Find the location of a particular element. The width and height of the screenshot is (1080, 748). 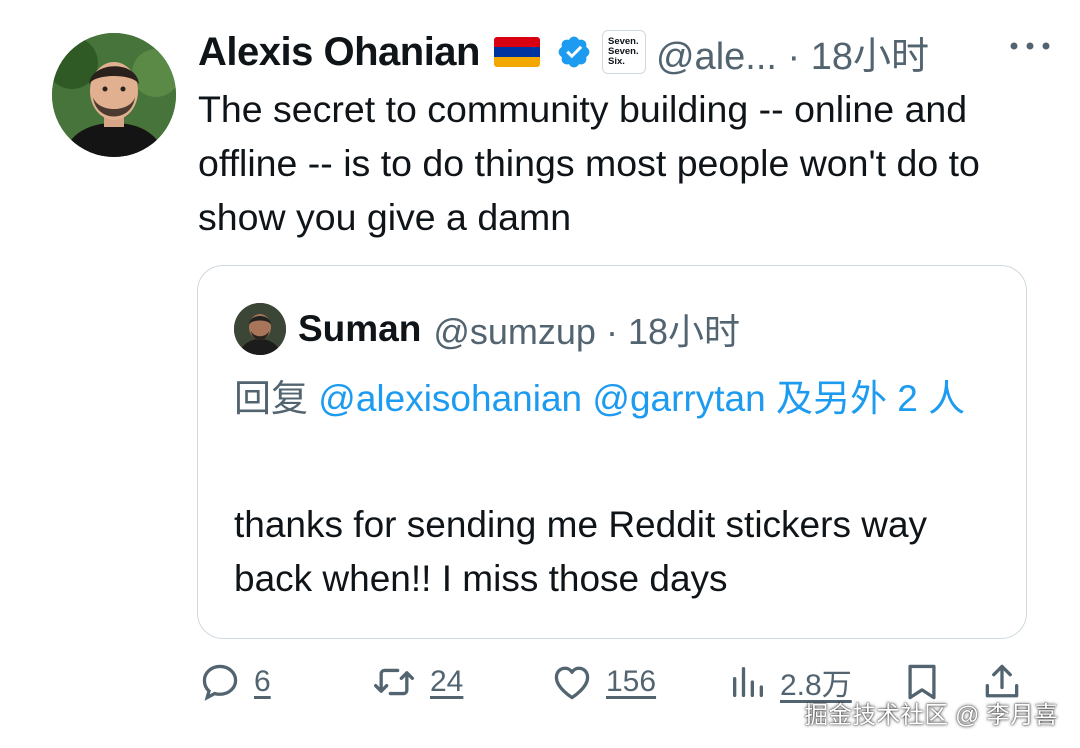

views-bar-chart-icon is located at coordinates (748, 682).